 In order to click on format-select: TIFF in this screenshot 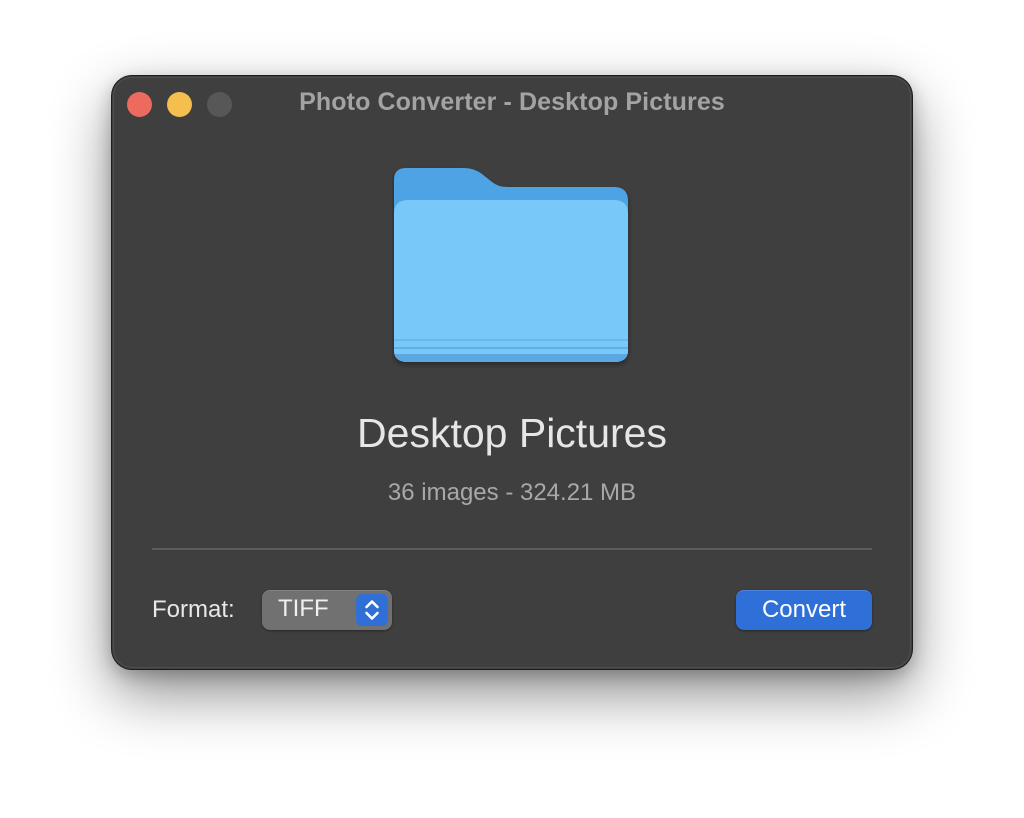, I will do `click(327, 610)`.